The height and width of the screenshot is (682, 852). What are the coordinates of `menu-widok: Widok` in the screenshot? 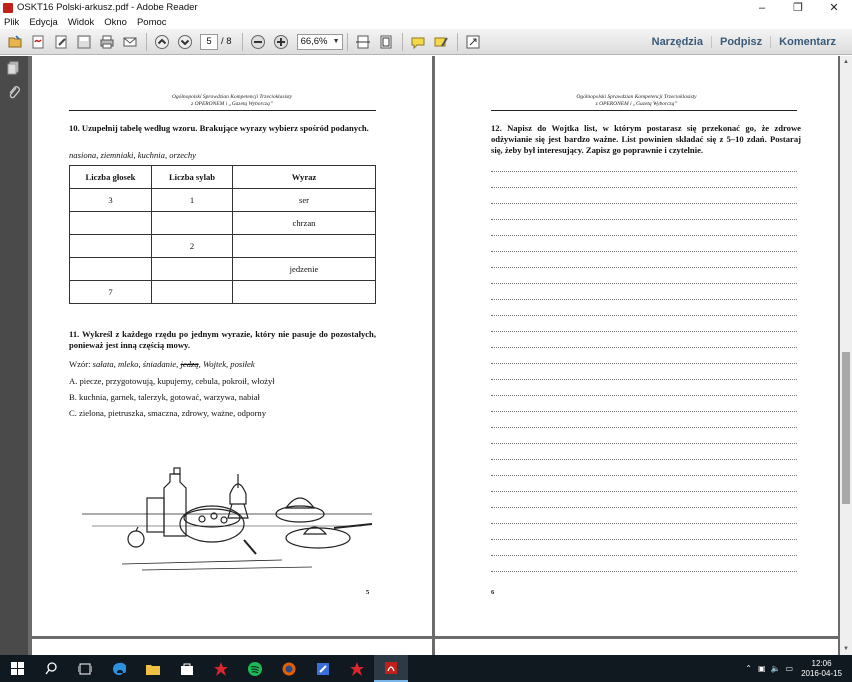 It's located at (81, 22).